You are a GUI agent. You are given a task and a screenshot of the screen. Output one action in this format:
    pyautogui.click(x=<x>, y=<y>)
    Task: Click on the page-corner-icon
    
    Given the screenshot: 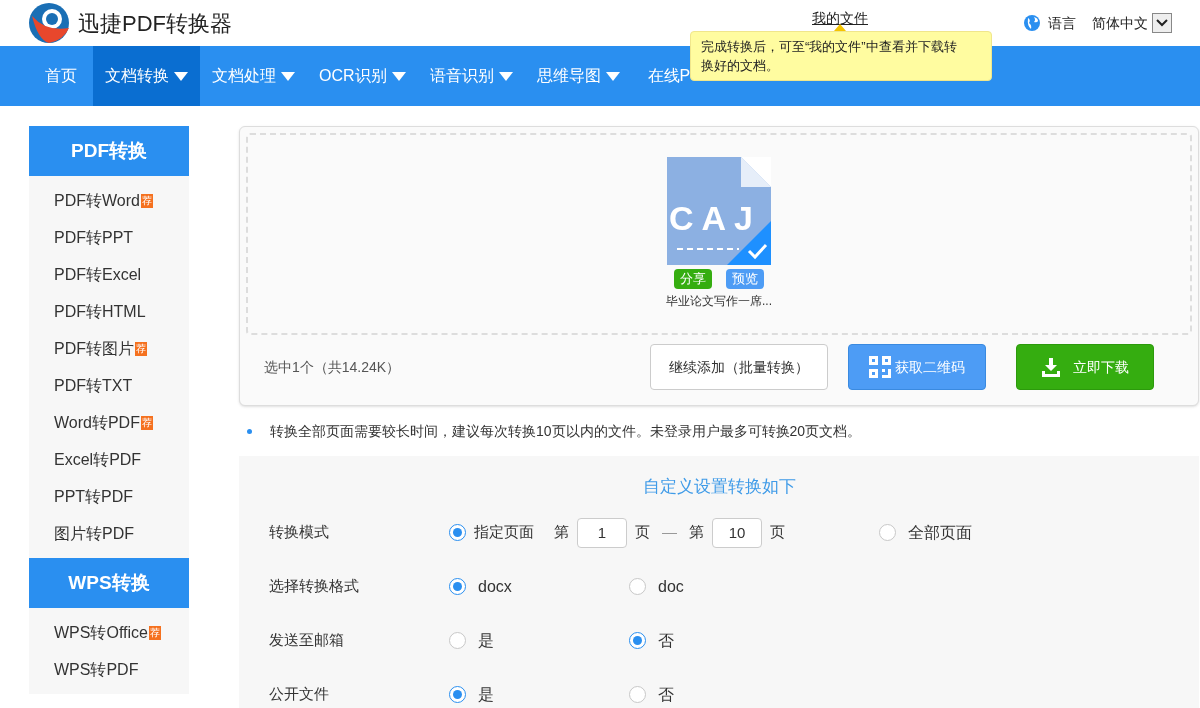 What is the action you would take?
    pyautogui.click(x=756, y=172)
    